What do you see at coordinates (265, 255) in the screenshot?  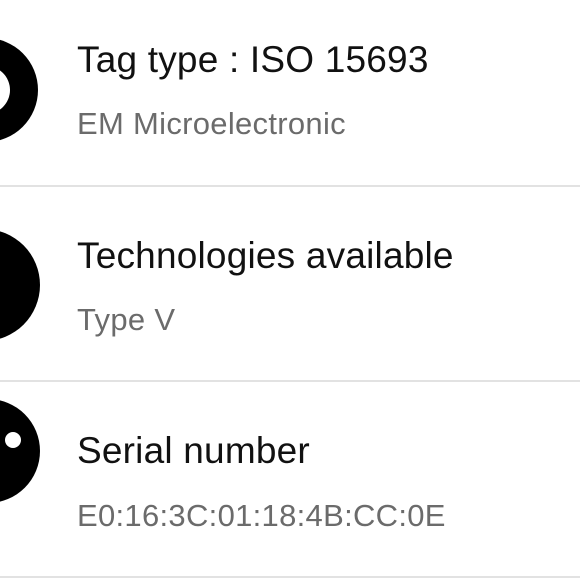 I see `technologies-title: Technologies available` at bounding box center [265, 255].